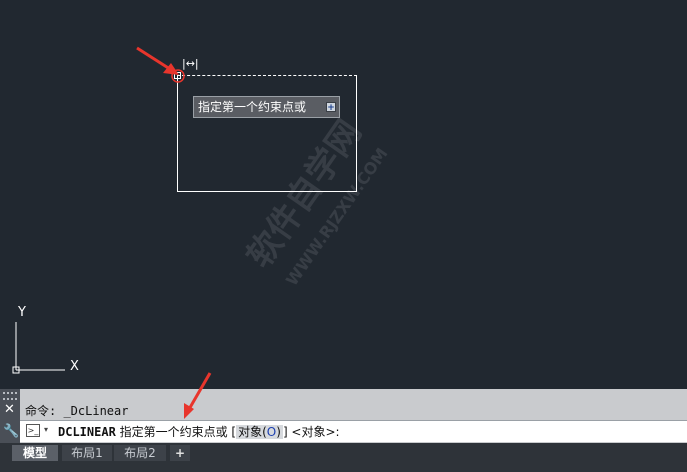 Image resolution: width=687 pixels, height=472 pixels. I want to click on dynamic-input-tooltip: 指定第一个约束点或 +, so click(266, 107).